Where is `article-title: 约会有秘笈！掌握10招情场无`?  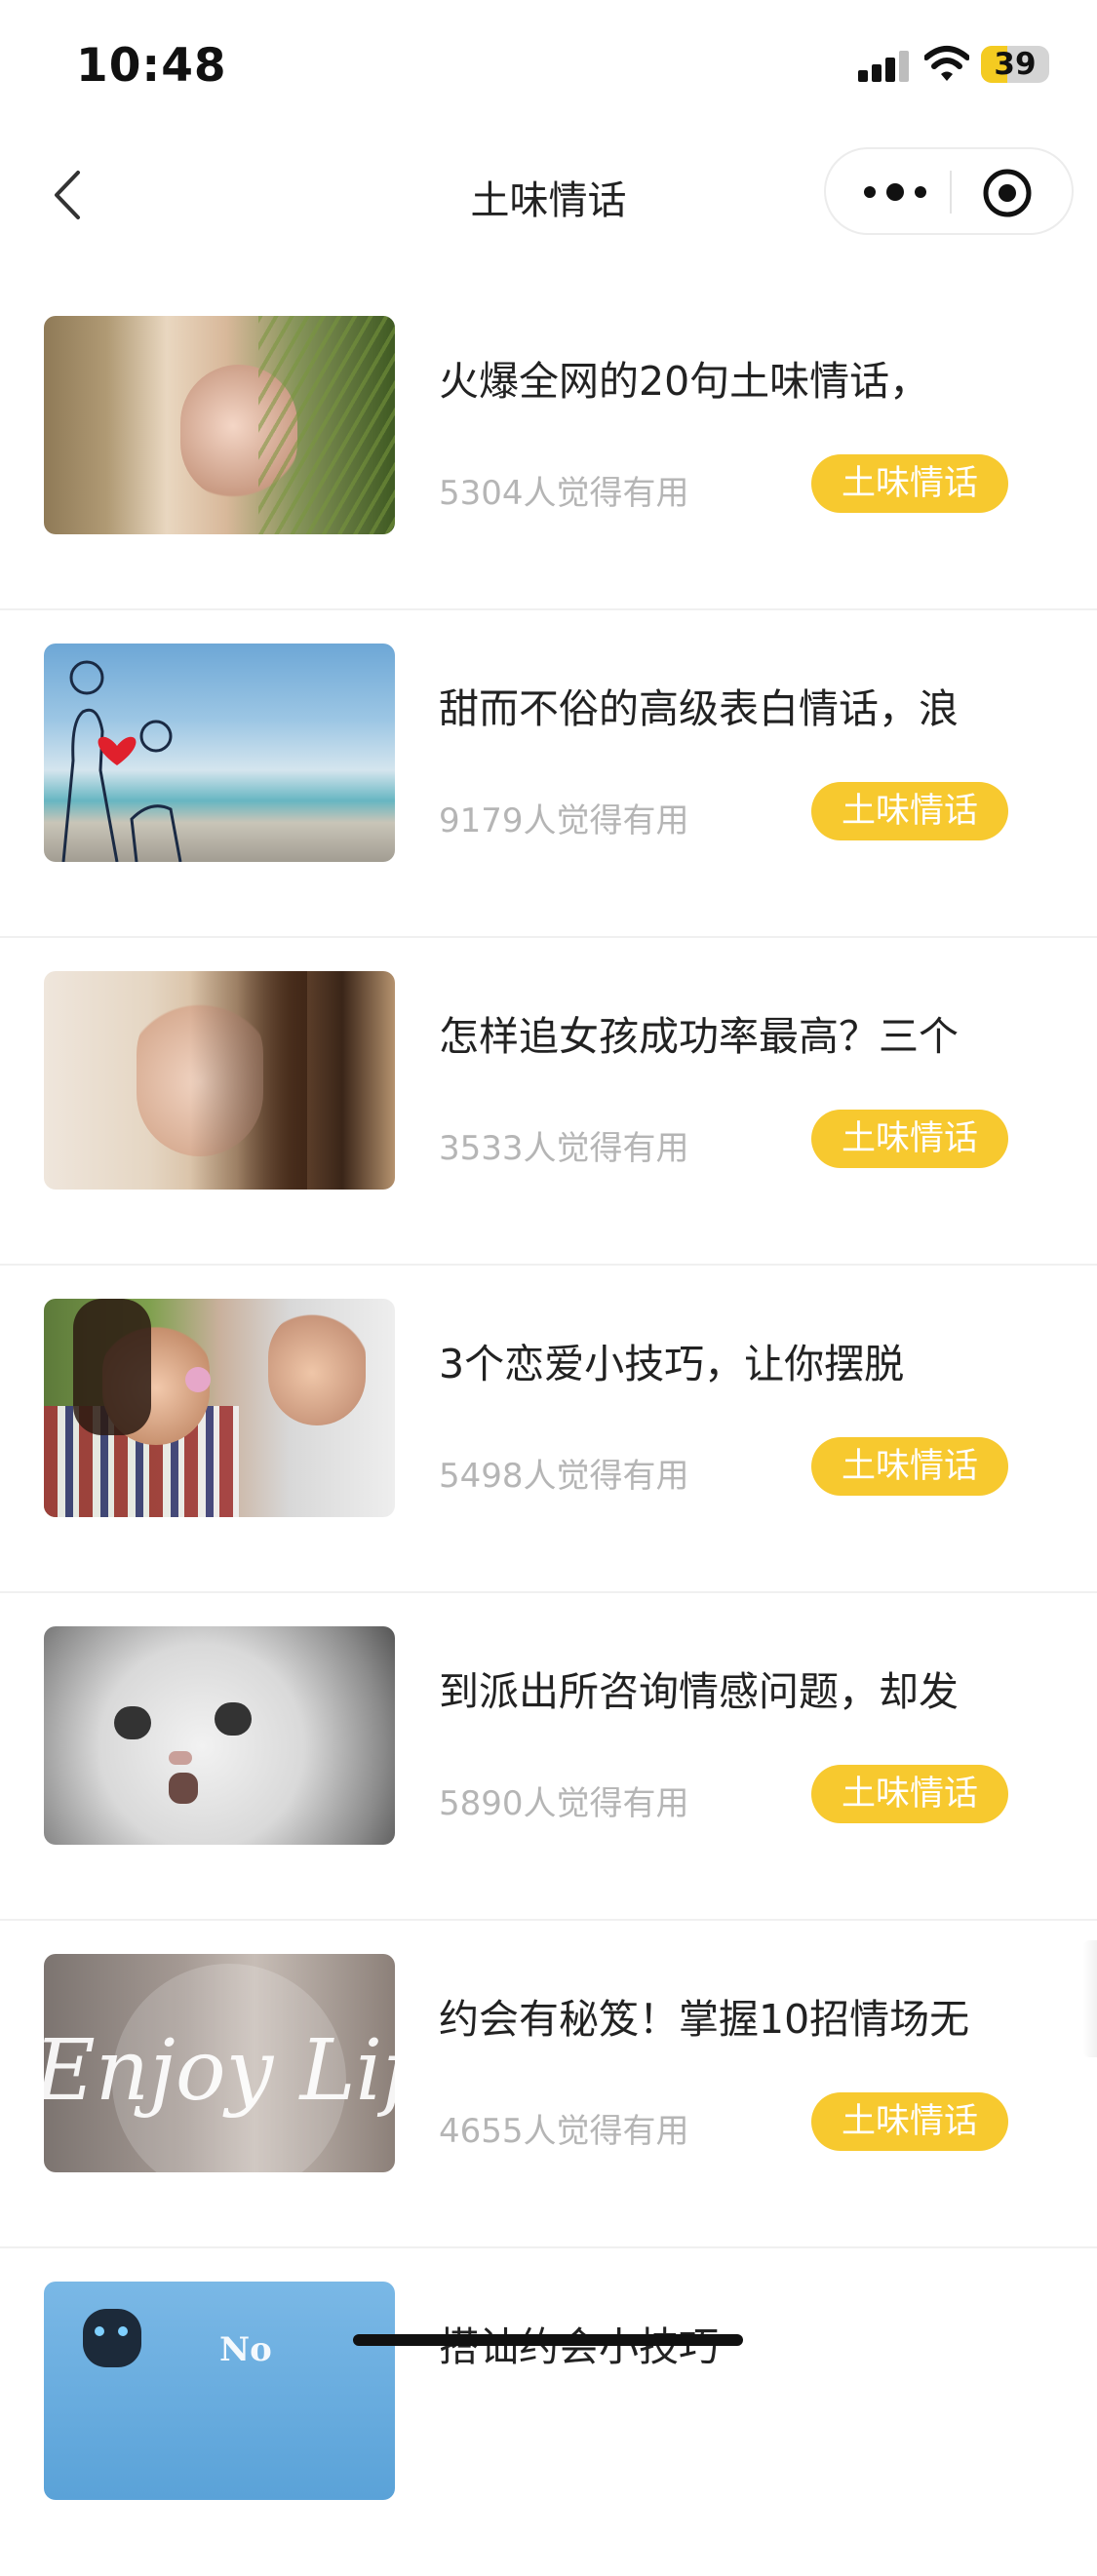 article-title: 约会有秘笈！掌握10招情场无 is located at coordinates (724, 2015).